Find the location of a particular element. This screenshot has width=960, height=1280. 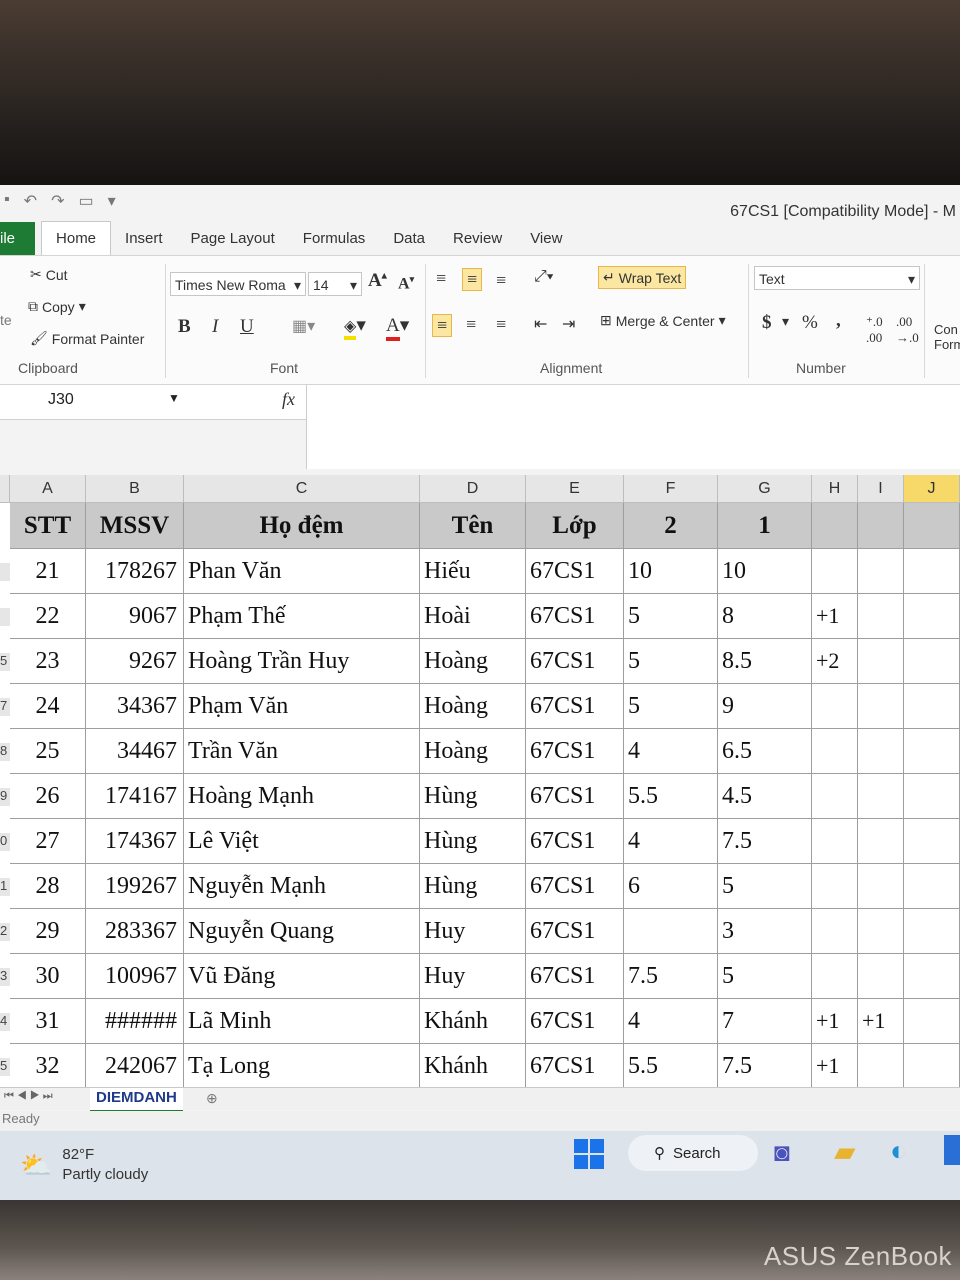

align-right-icon: ≡ is located at coordinates (501, 324).